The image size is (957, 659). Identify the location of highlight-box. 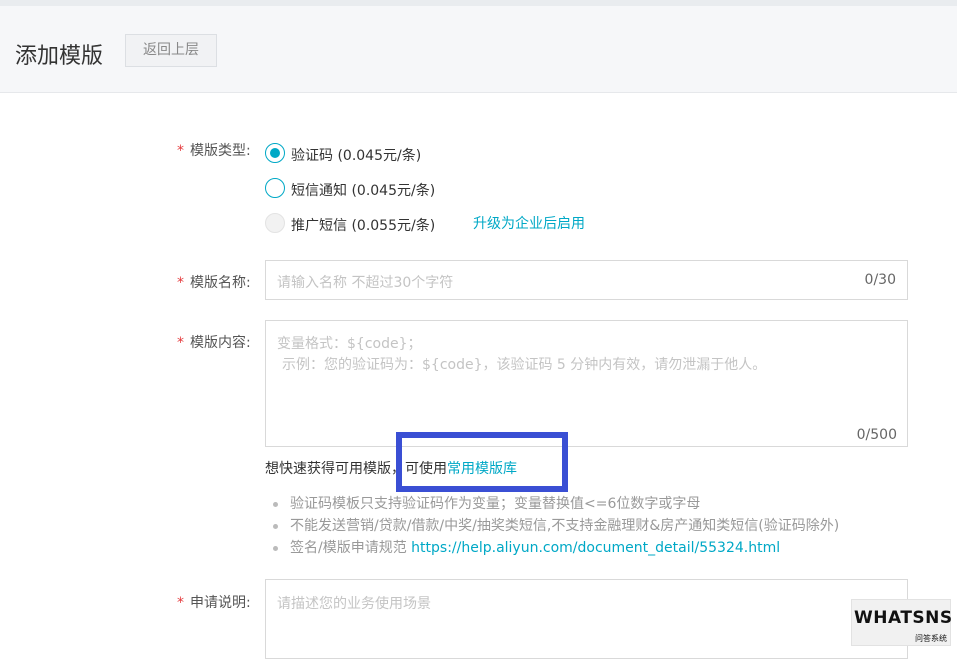
(482, 462).